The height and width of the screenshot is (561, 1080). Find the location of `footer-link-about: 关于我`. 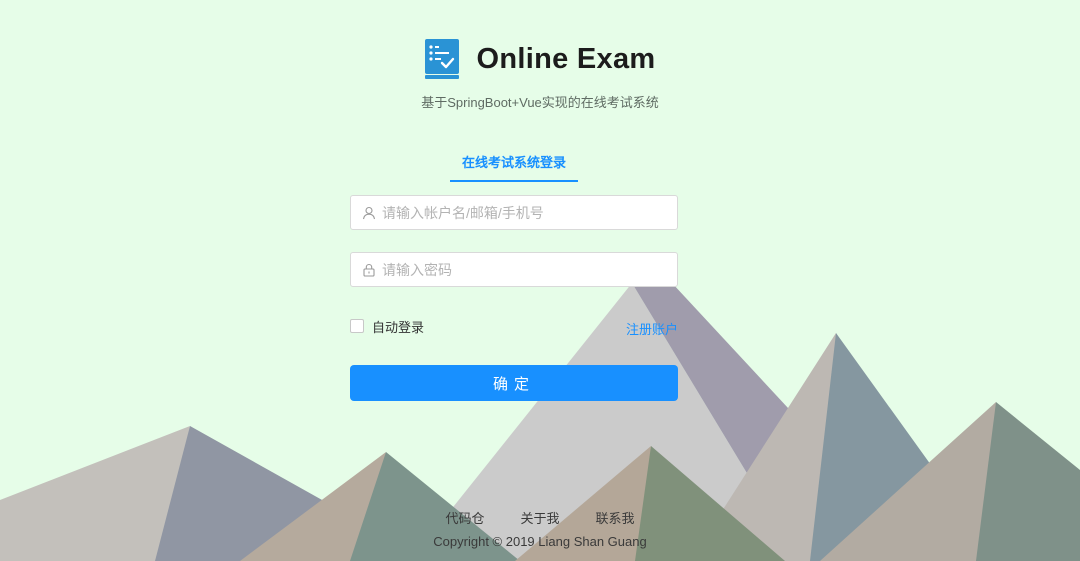

footer-link-about: 关于我 is located at coordinates (539, 517).